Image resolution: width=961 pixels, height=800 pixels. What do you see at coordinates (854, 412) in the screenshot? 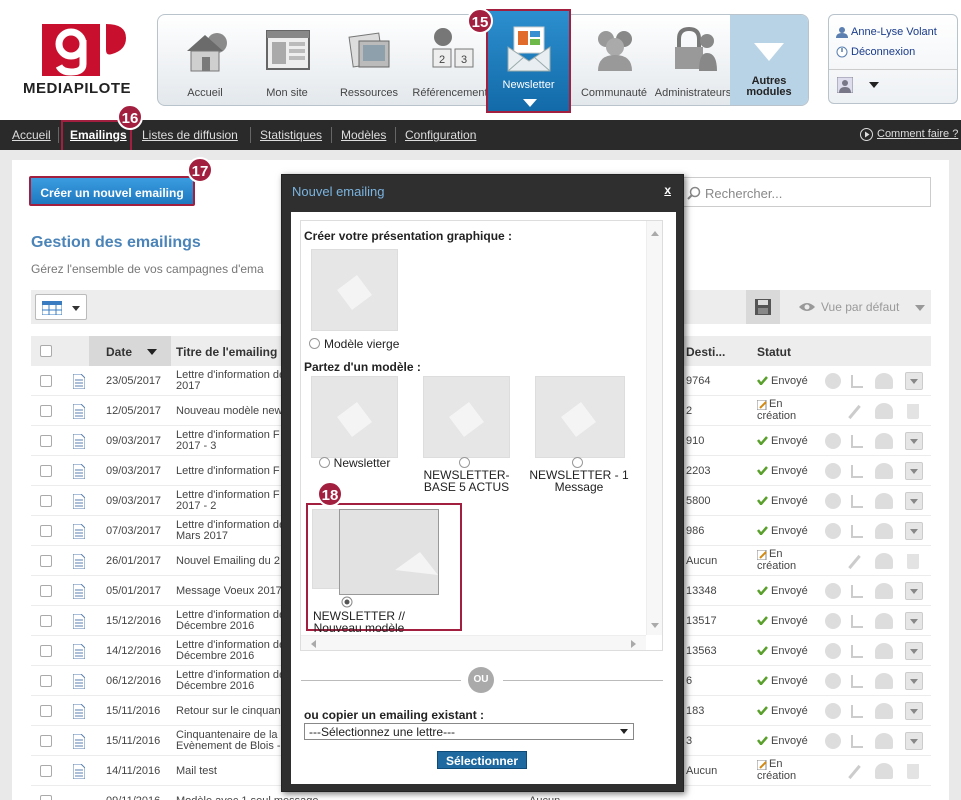
I see `edit-pencil-icon` at bounding box center [854, 412].